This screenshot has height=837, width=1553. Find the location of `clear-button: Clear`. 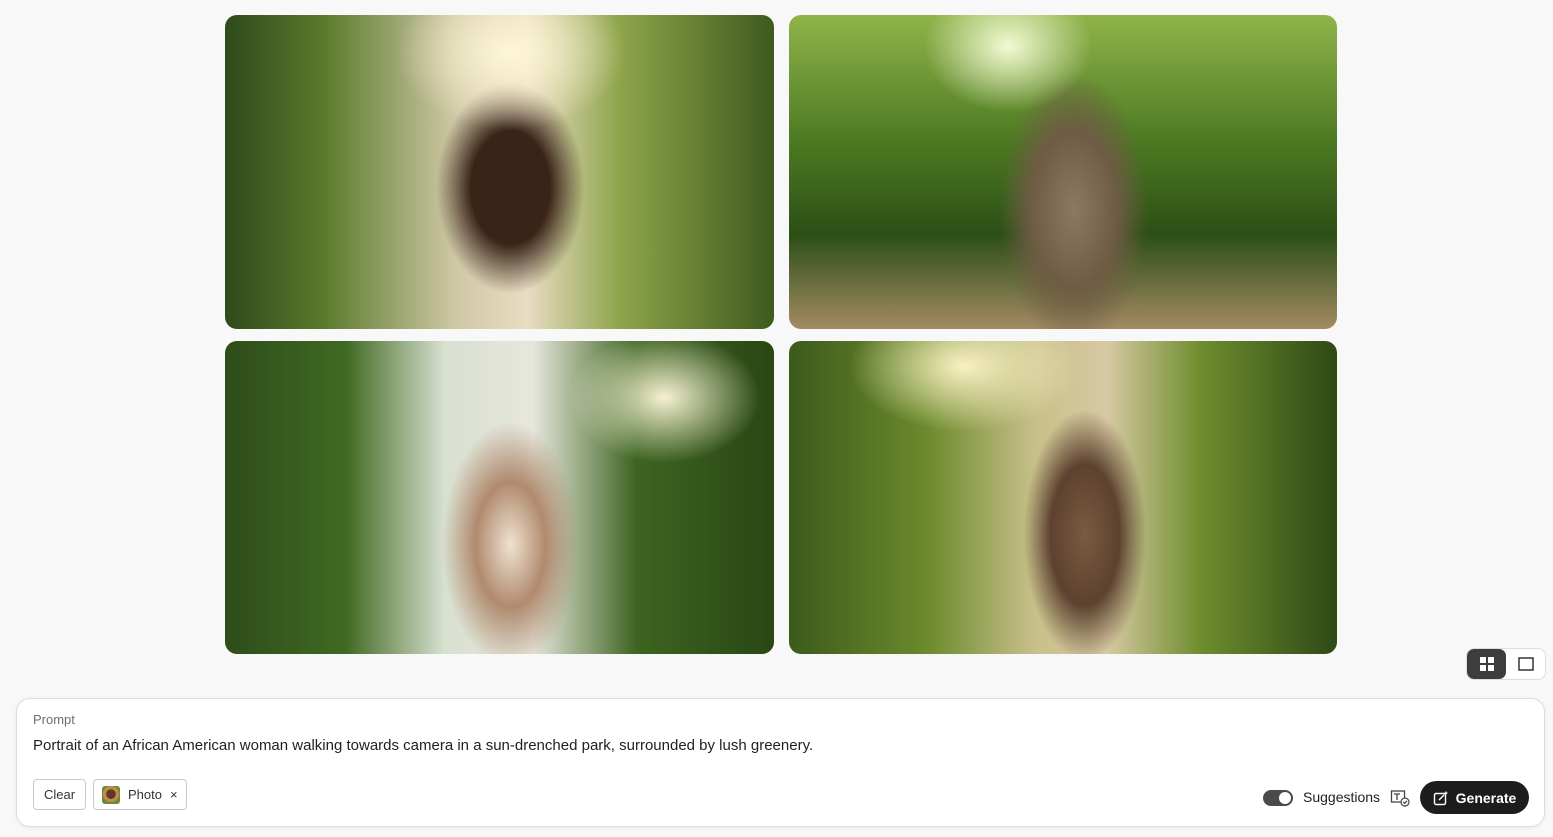

clear-button: Clear is located at coordinates (60, 794).